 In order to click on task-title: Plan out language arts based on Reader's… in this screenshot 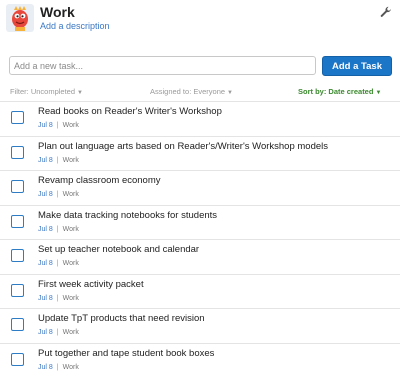, I will do `click(183, 146)`.